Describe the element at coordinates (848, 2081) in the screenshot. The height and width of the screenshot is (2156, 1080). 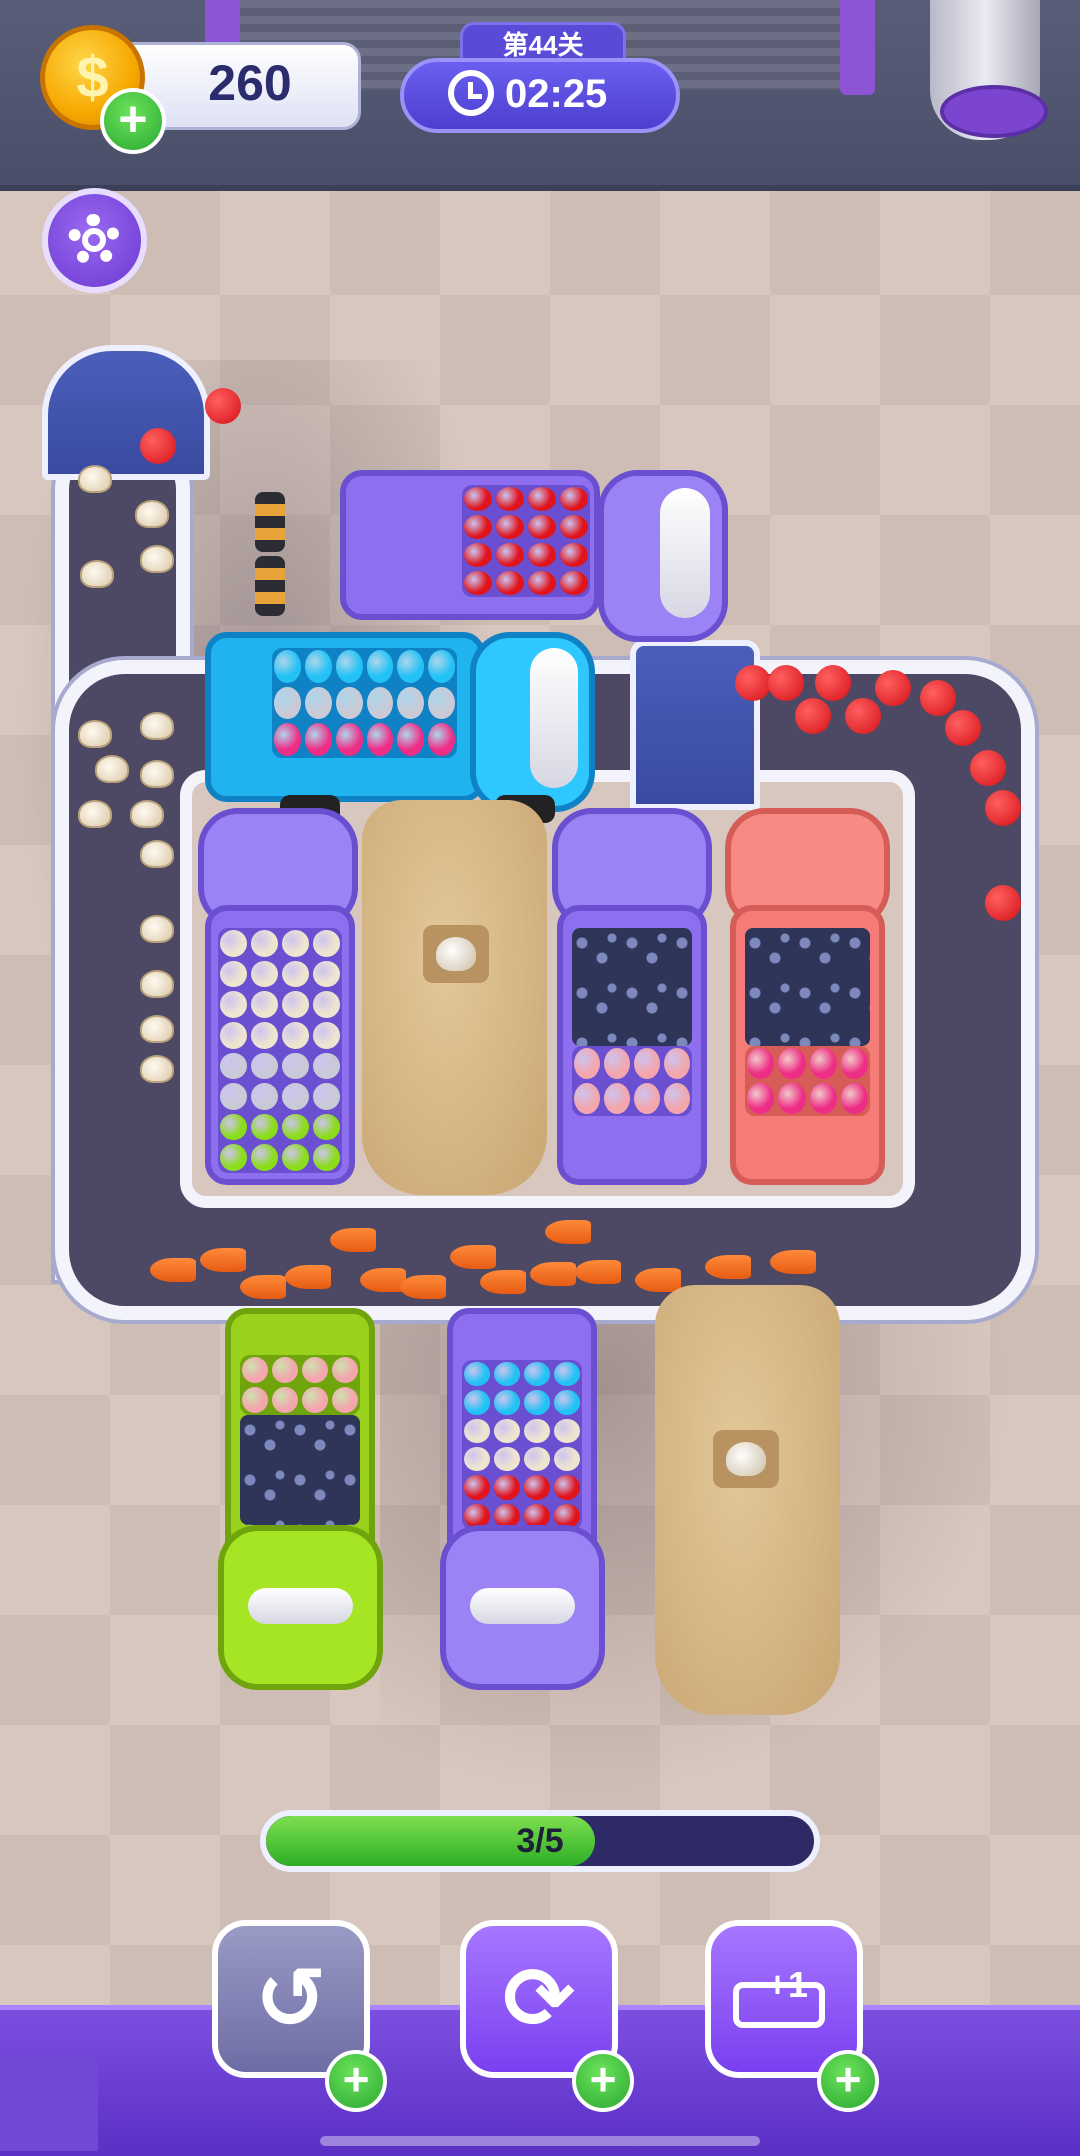
I see `add-truck-plus-button: +` at that location.